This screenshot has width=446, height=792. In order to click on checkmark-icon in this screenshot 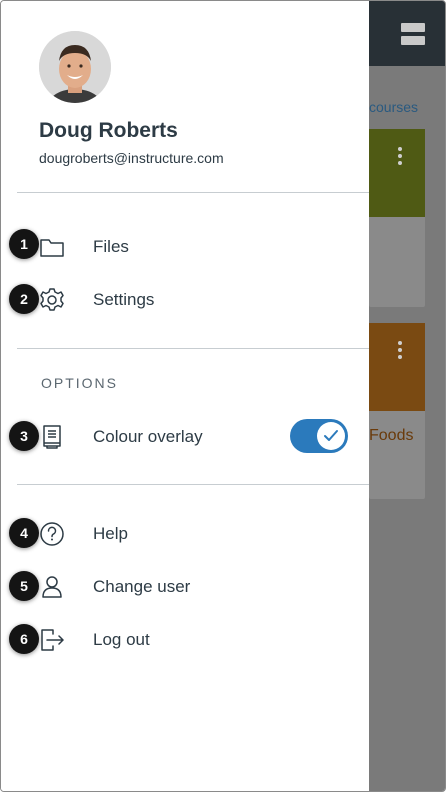, I will do `click(331, 435)`.